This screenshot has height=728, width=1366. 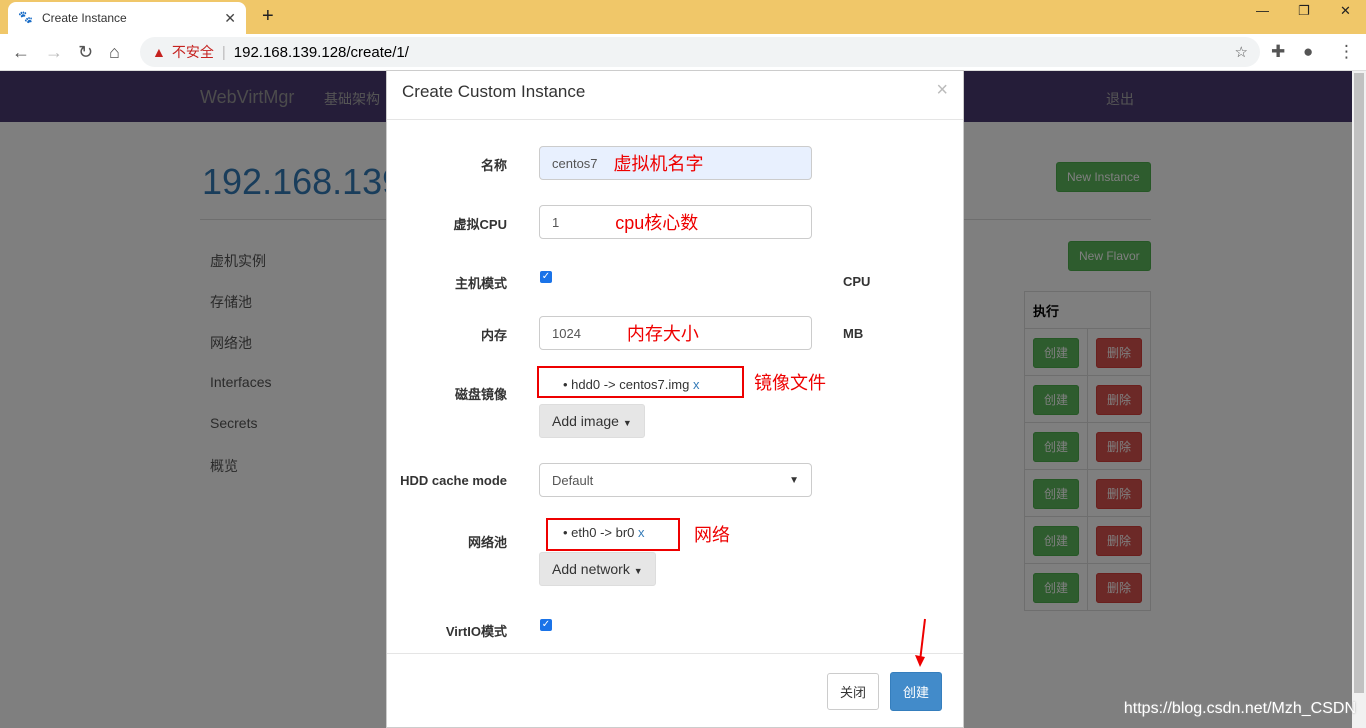 I want to click on close-tab-icon: ✕, so click(x=230, y=18).